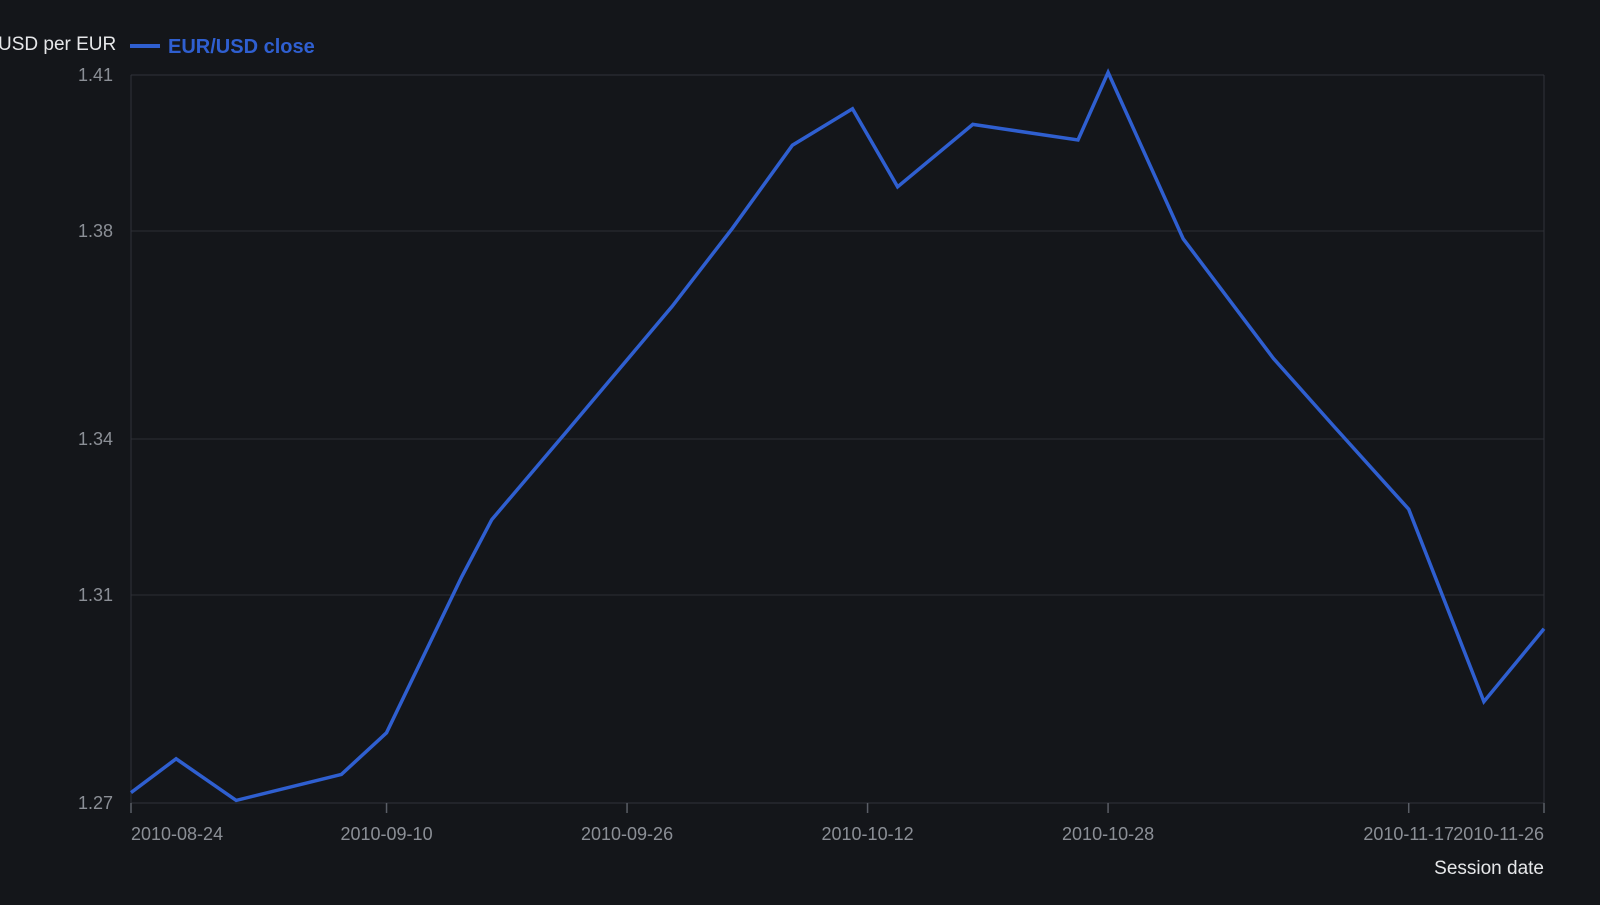 This screenshot has width=1600, height=905. I want to click on x-tick-label: 2010-08-24, so click(177, 834).